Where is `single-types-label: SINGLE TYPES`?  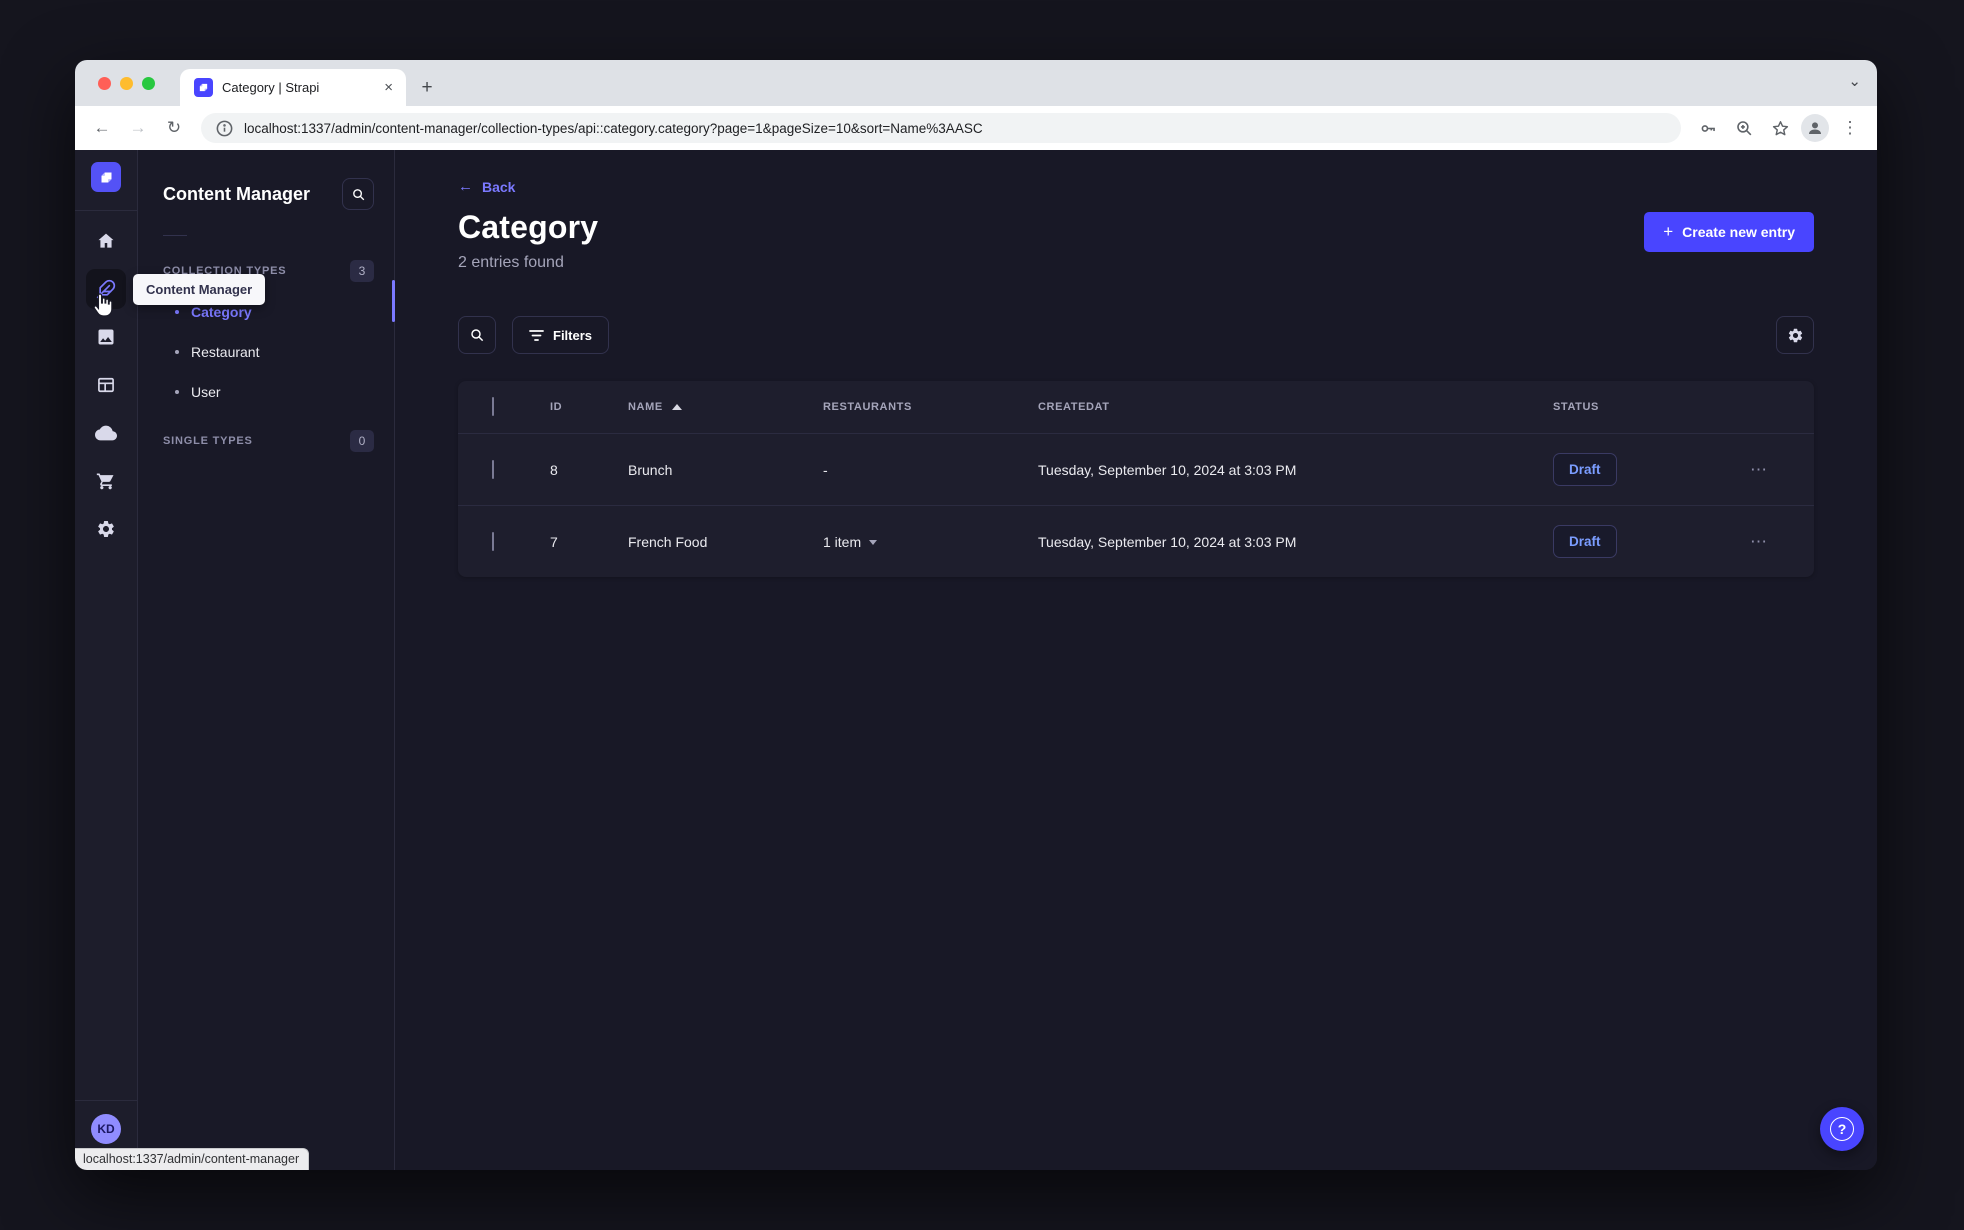 single-types-label: SINGLE TYPES is located at coordinates (208, 441).